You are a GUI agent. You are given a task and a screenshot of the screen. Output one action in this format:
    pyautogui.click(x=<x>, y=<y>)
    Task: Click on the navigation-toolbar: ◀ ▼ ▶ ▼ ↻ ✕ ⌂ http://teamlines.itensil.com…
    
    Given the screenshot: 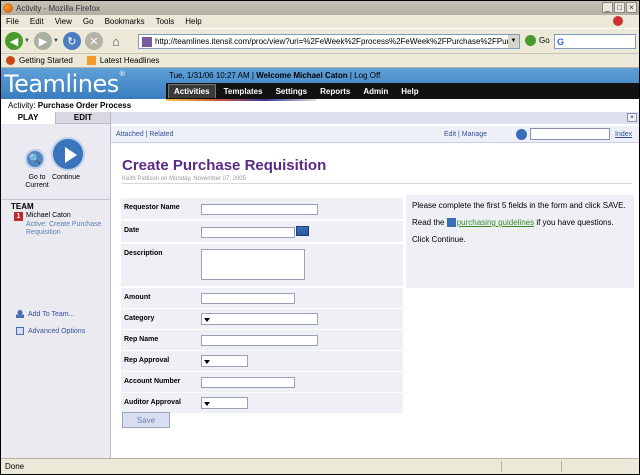 What is the action you would take?
    pyautogui.click(x=320, y=41)
    